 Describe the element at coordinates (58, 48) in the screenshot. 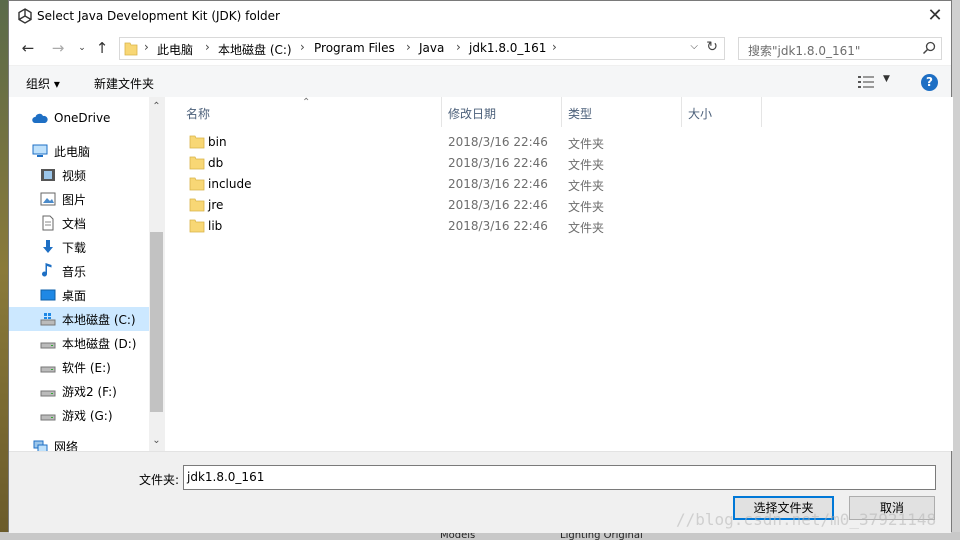

I see `forward-arrow-icon: →` at that location.